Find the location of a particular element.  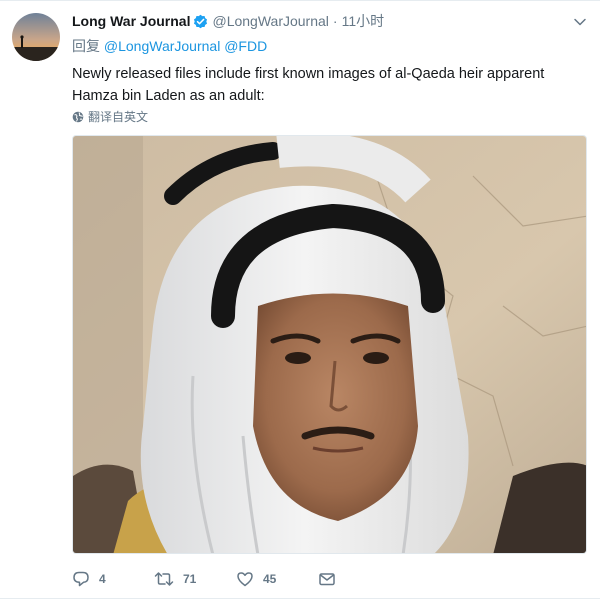

globe-icon is located at coordinates (78, 116).